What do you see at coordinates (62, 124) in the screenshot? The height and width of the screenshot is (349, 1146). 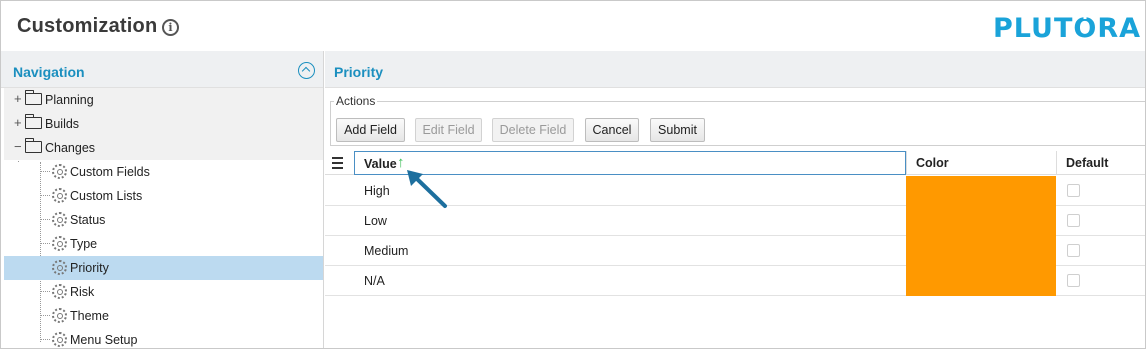 I see `tree-folder-label: Builds` at bounding box center [62, 124].